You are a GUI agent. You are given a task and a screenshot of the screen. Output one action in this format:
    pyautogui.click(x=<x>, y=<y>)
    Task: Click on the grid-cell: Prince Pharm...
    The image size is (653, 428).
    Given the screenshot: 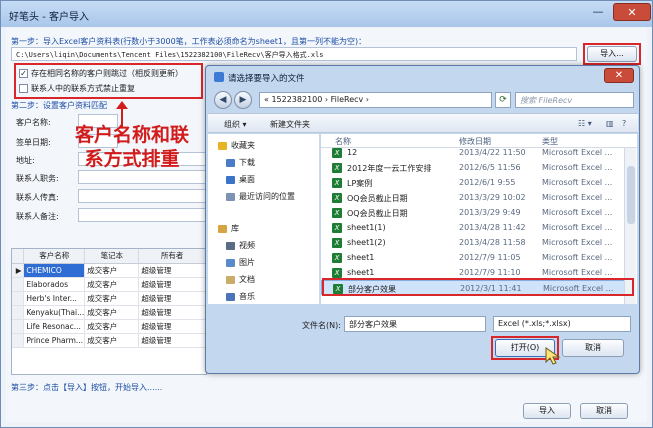 What is the action you would take?
    pyautogui.click(x=54, y=340)
    